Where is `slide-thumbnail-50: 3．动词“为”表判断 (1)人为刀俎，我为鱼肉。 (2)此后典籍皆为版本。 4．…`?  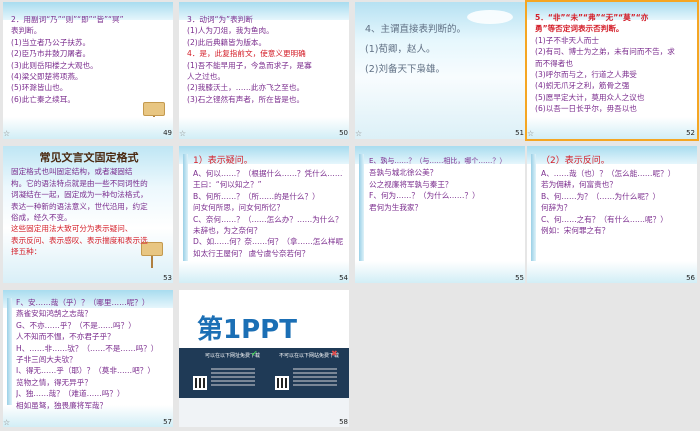
slide-thumbnail-50: 3．动词“为”表判断 (1)人为刀俎，我为鱼肉。 (2)此后典籍皆为版本。 4．… is located at coordinates (264, 70).